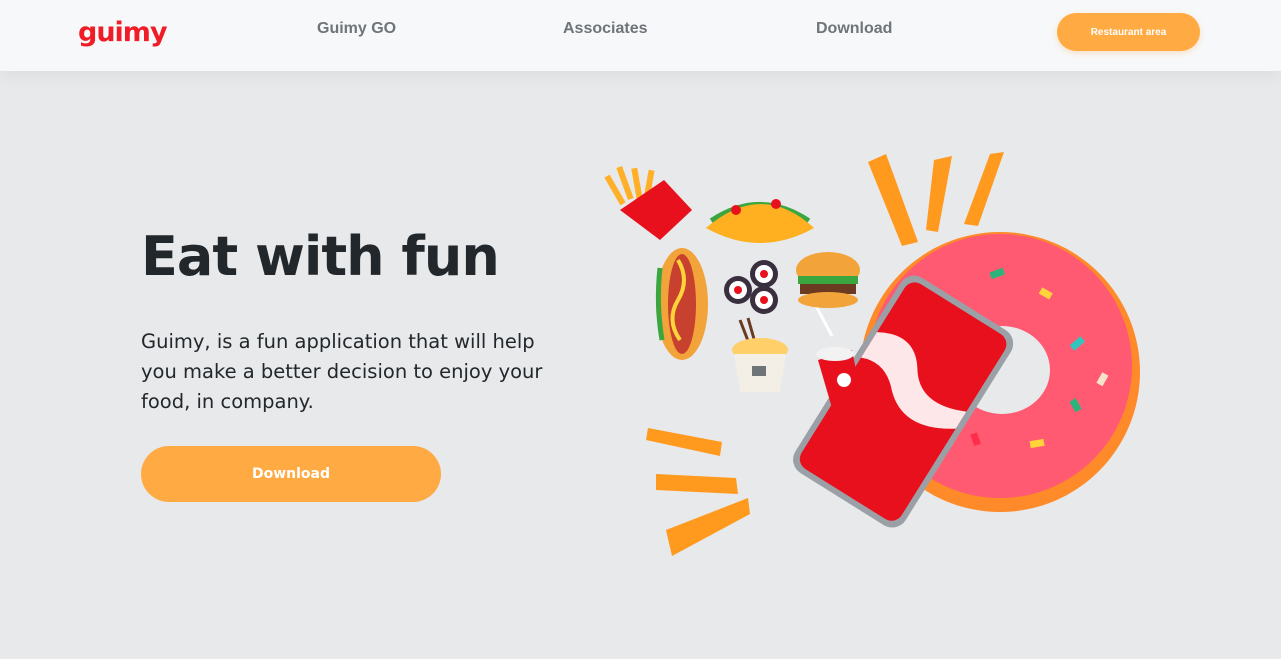 The width and height of the screenshot is (1281, 659). What do you see at coordinates (760, 354) in the screenshot?
I see `noodles-icon` at bounding box center [760, 354].